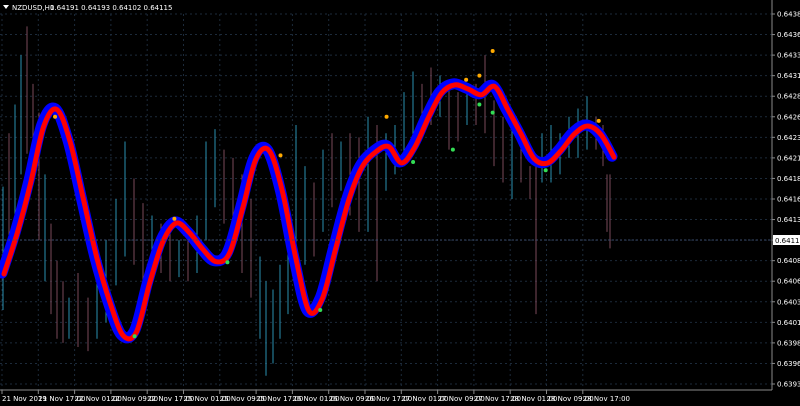  I want to click on price-tick-label: 0.64010, so click(788, 323).